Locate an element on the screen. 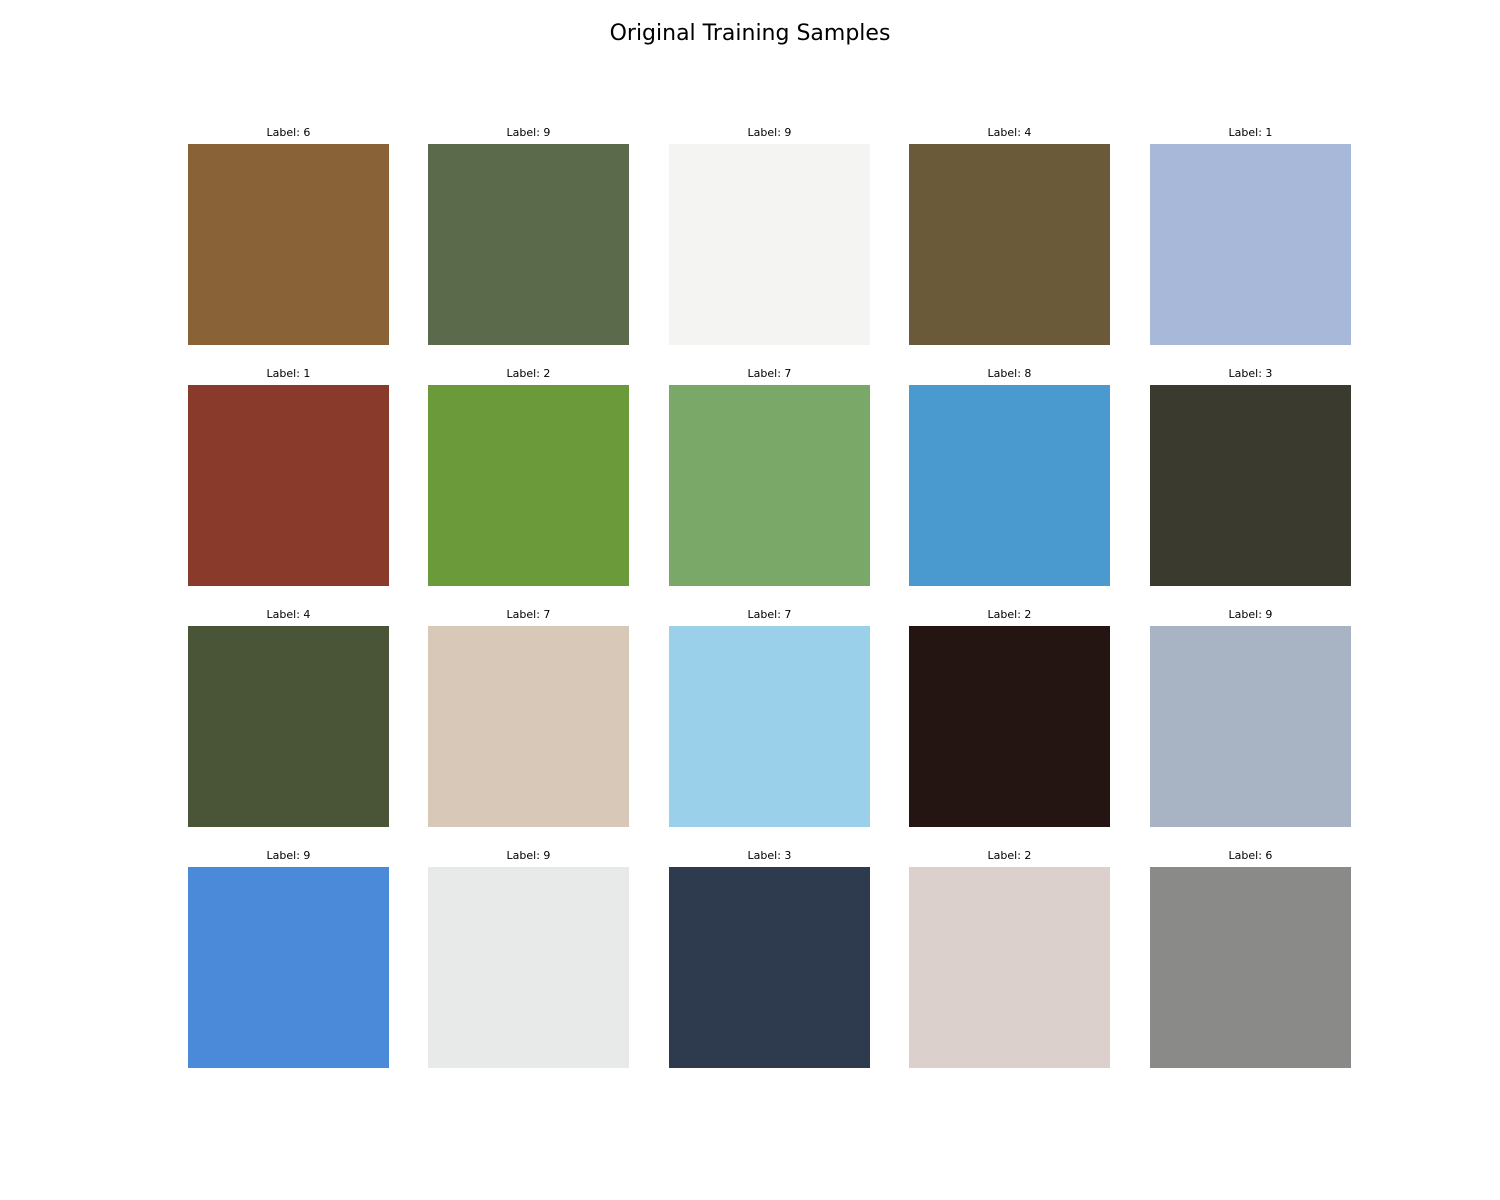 The height and width of the screenshot is (1200, 1500). deer-in-forest-image is located at coordinates (288, 726).